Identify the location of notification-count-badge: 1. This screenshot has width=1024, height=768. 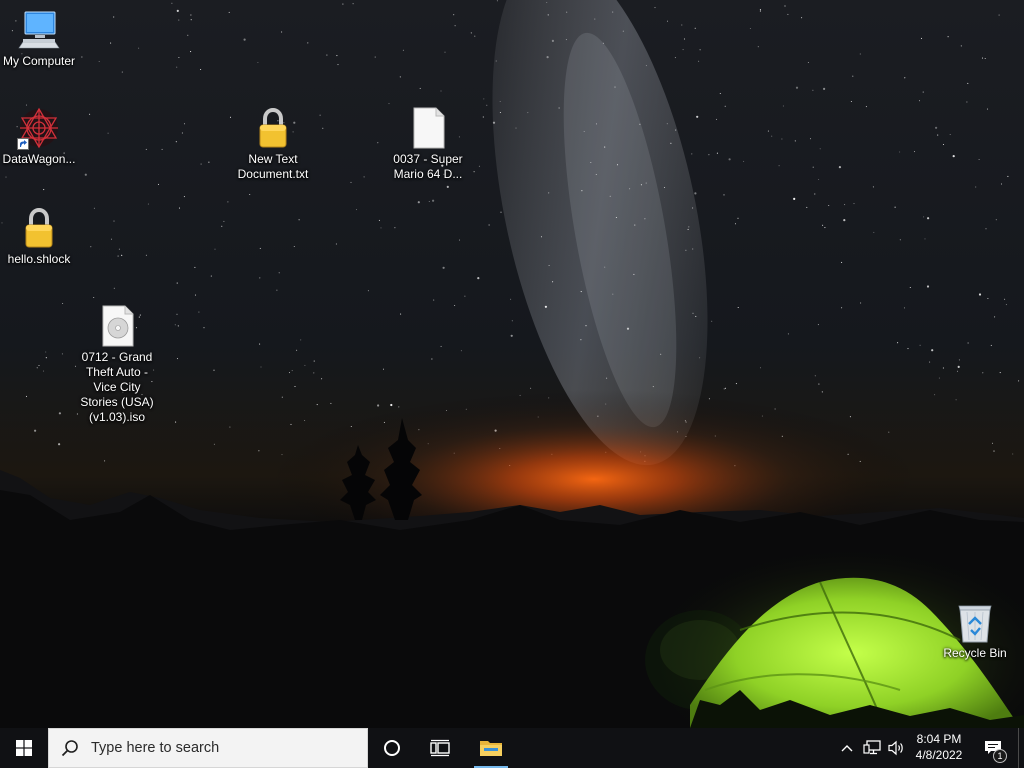
(1000, 756).